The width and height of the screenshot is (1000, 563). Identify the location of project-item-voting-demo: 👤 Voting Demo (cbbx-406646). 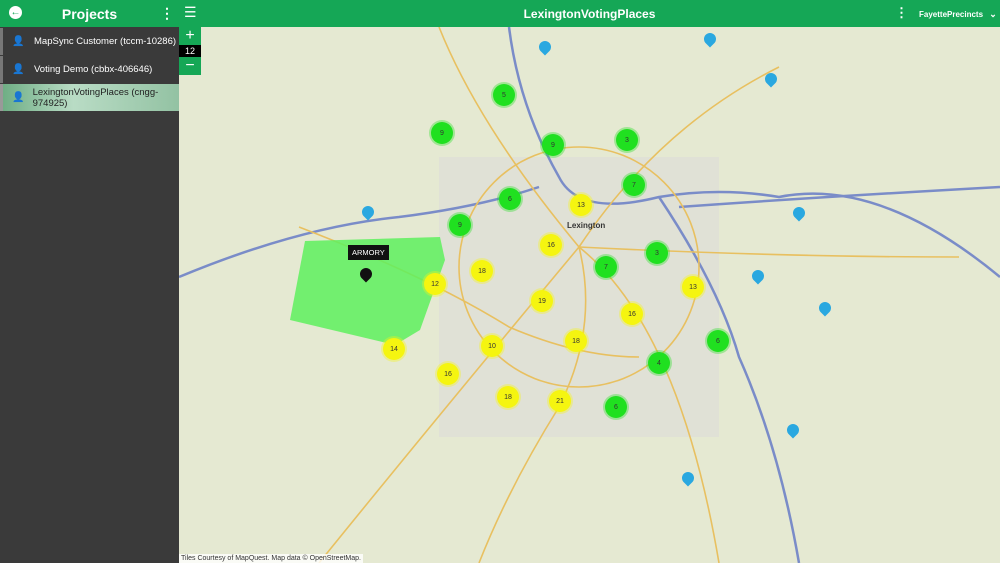
(89, 69).